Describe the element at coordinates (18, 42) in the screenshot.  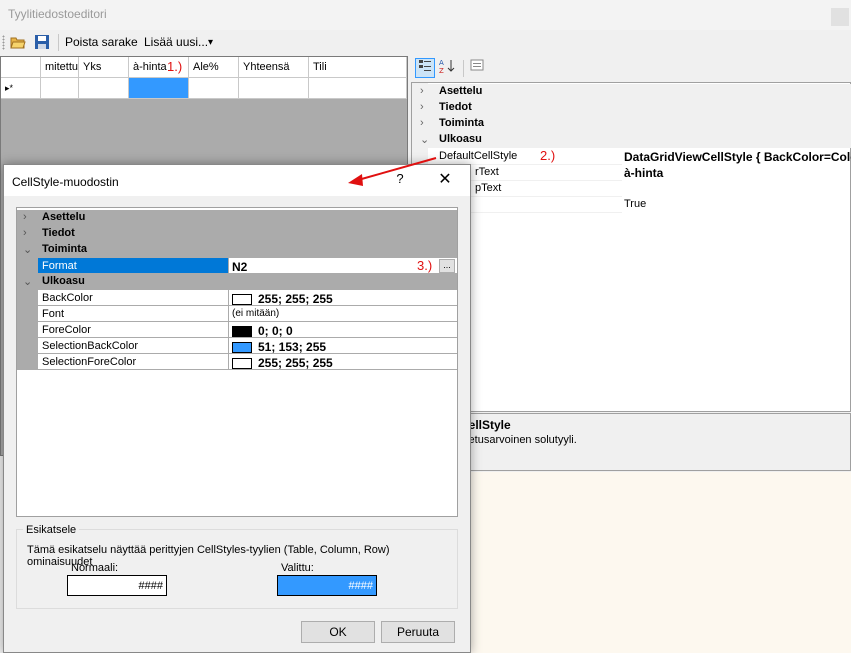
I see `open-folder-icon` at that location.